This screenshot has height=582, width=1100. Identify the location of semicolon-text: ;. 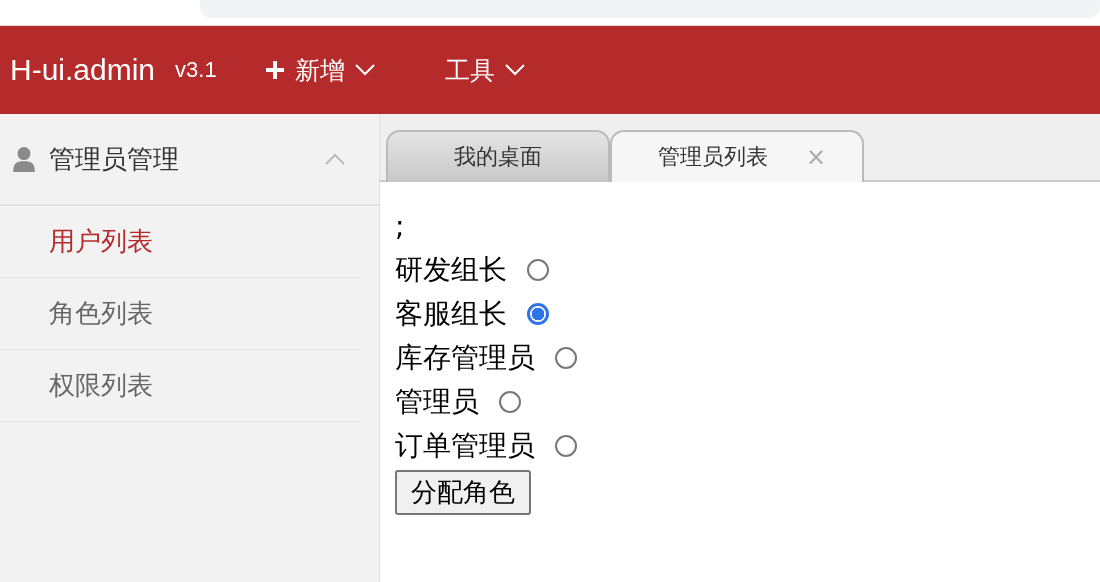
(400, 226).